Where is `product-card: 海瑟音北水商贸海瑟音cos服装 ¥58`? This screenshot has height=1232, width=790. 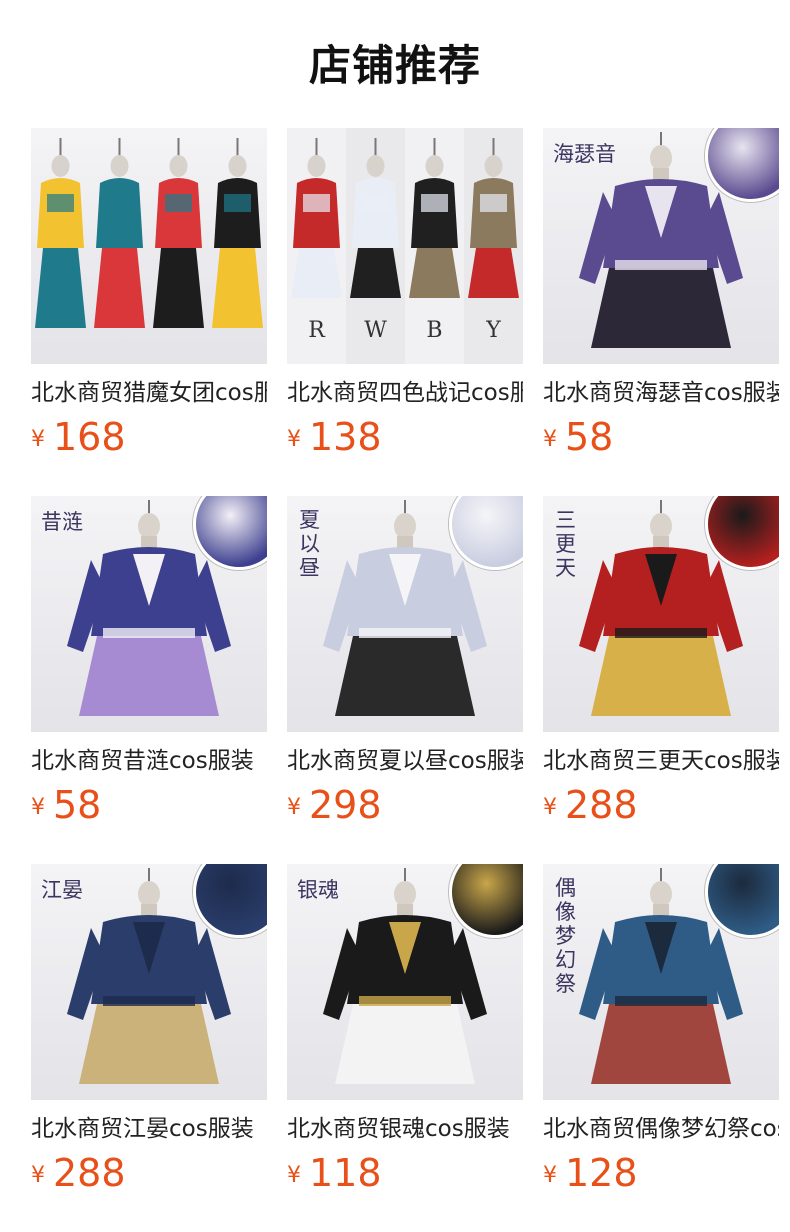 product-card: 海瑟音北水商贸海瑟音cos服装 ¥58 is located at coordinates (661, 298).